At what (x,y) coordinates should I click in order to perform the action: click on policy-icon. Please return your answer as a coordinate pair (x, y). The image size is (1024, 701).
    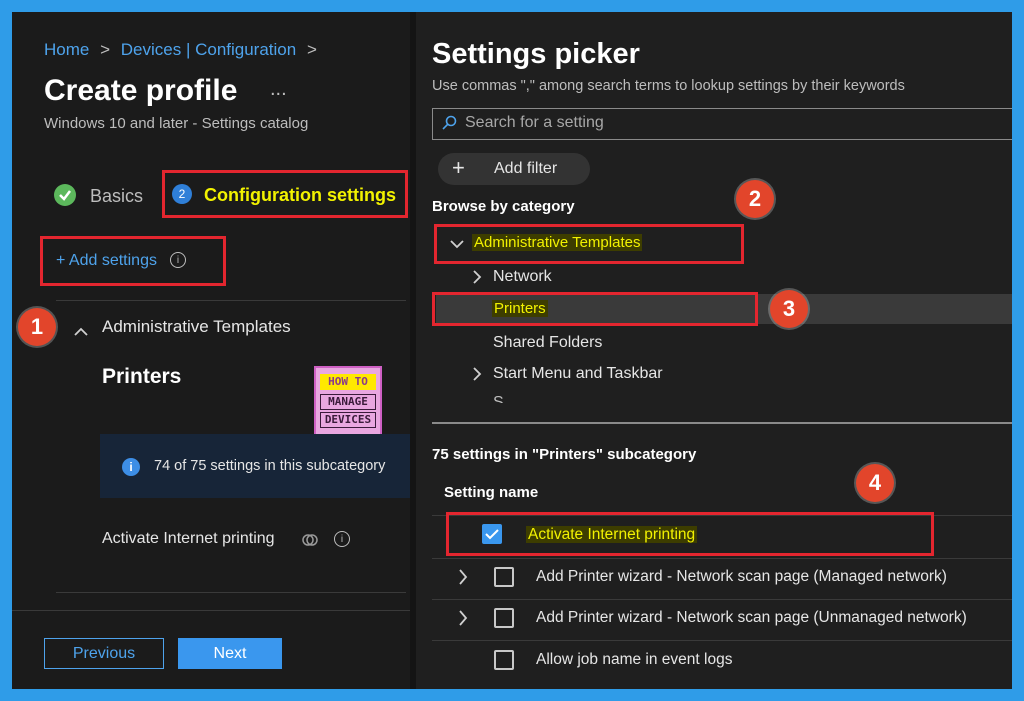
    Looking at the image, I should click on (310, 542).